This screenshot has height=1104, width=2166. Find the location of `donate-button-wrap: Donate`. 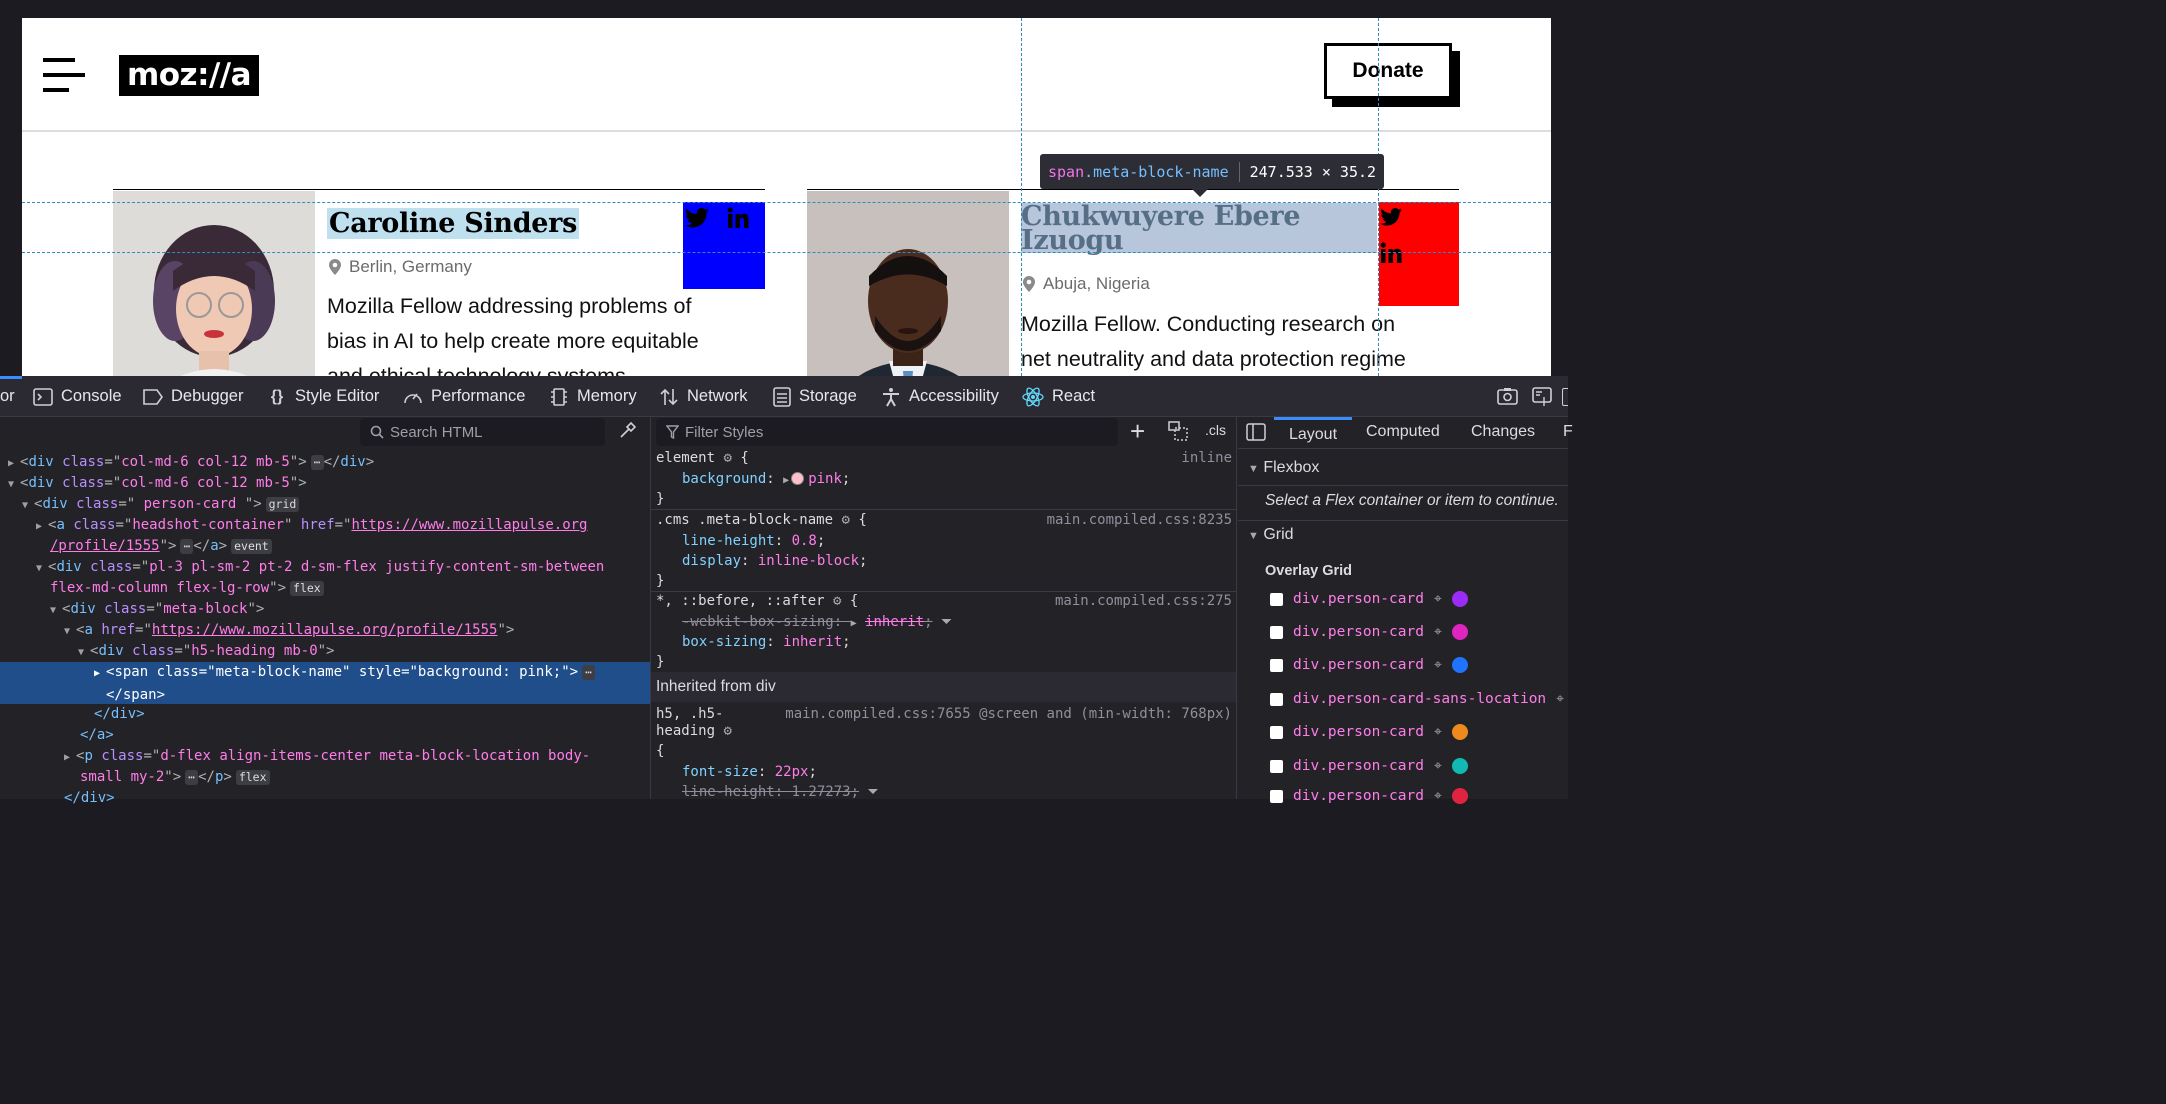

donate-button-wrap: Donate is located at coordinates (1392, 75).